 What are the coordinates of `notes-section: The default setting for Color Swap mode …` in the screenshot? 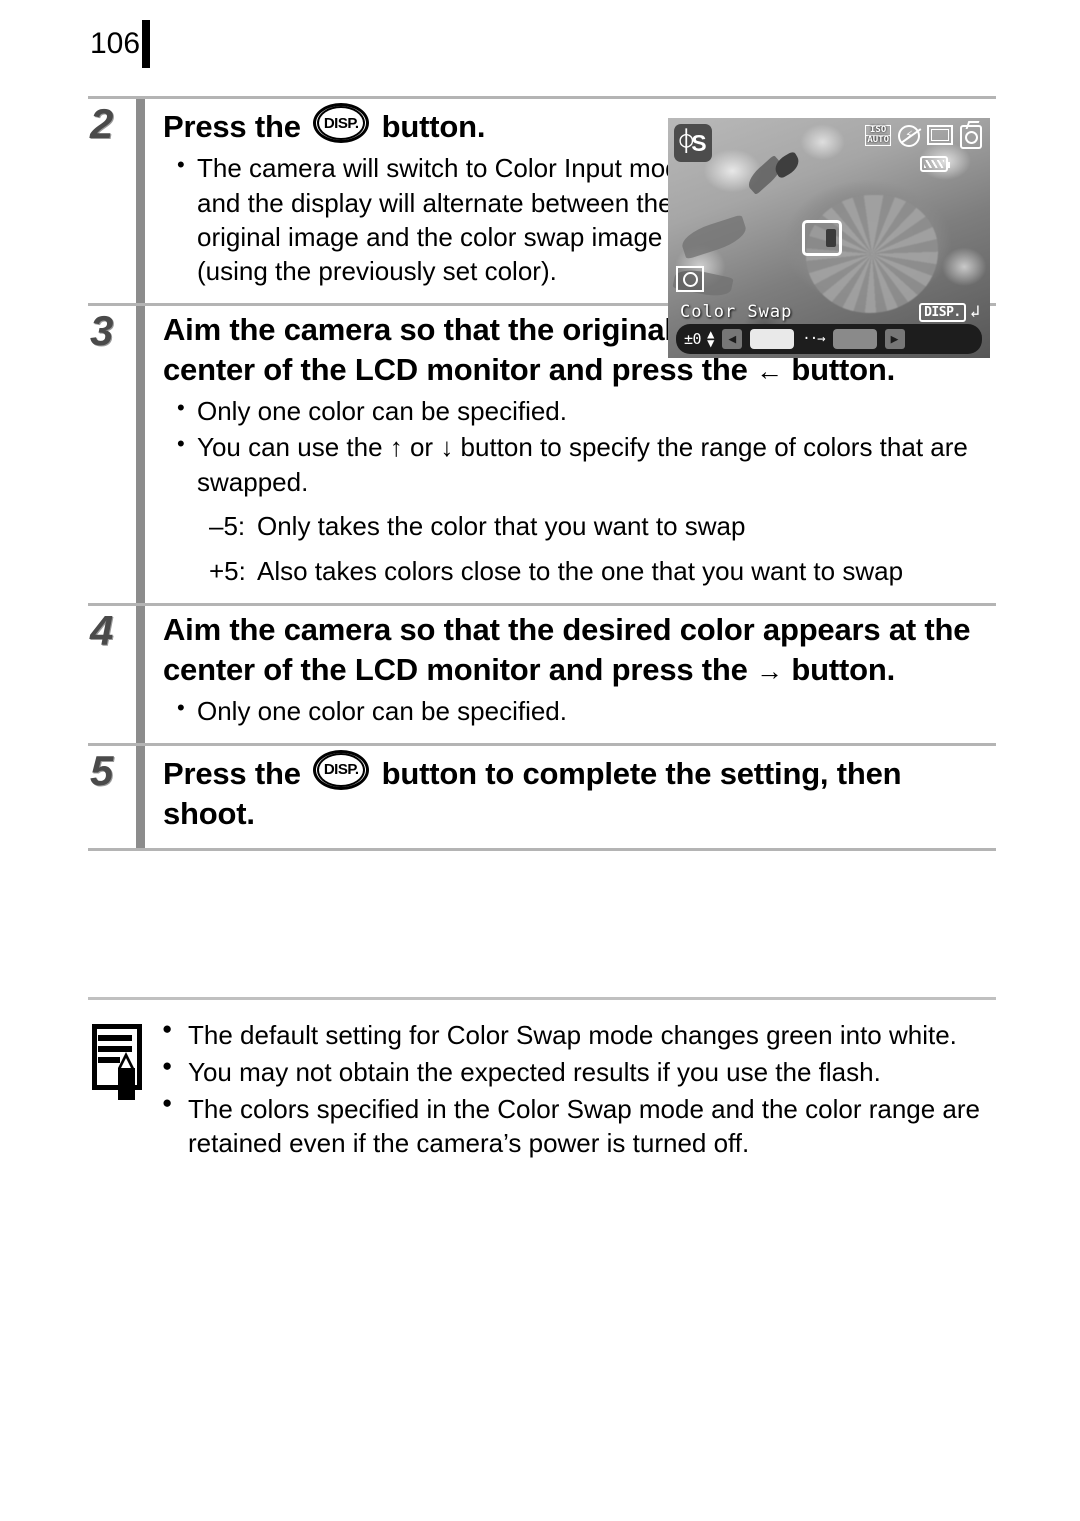 It's located at (542, 1080).